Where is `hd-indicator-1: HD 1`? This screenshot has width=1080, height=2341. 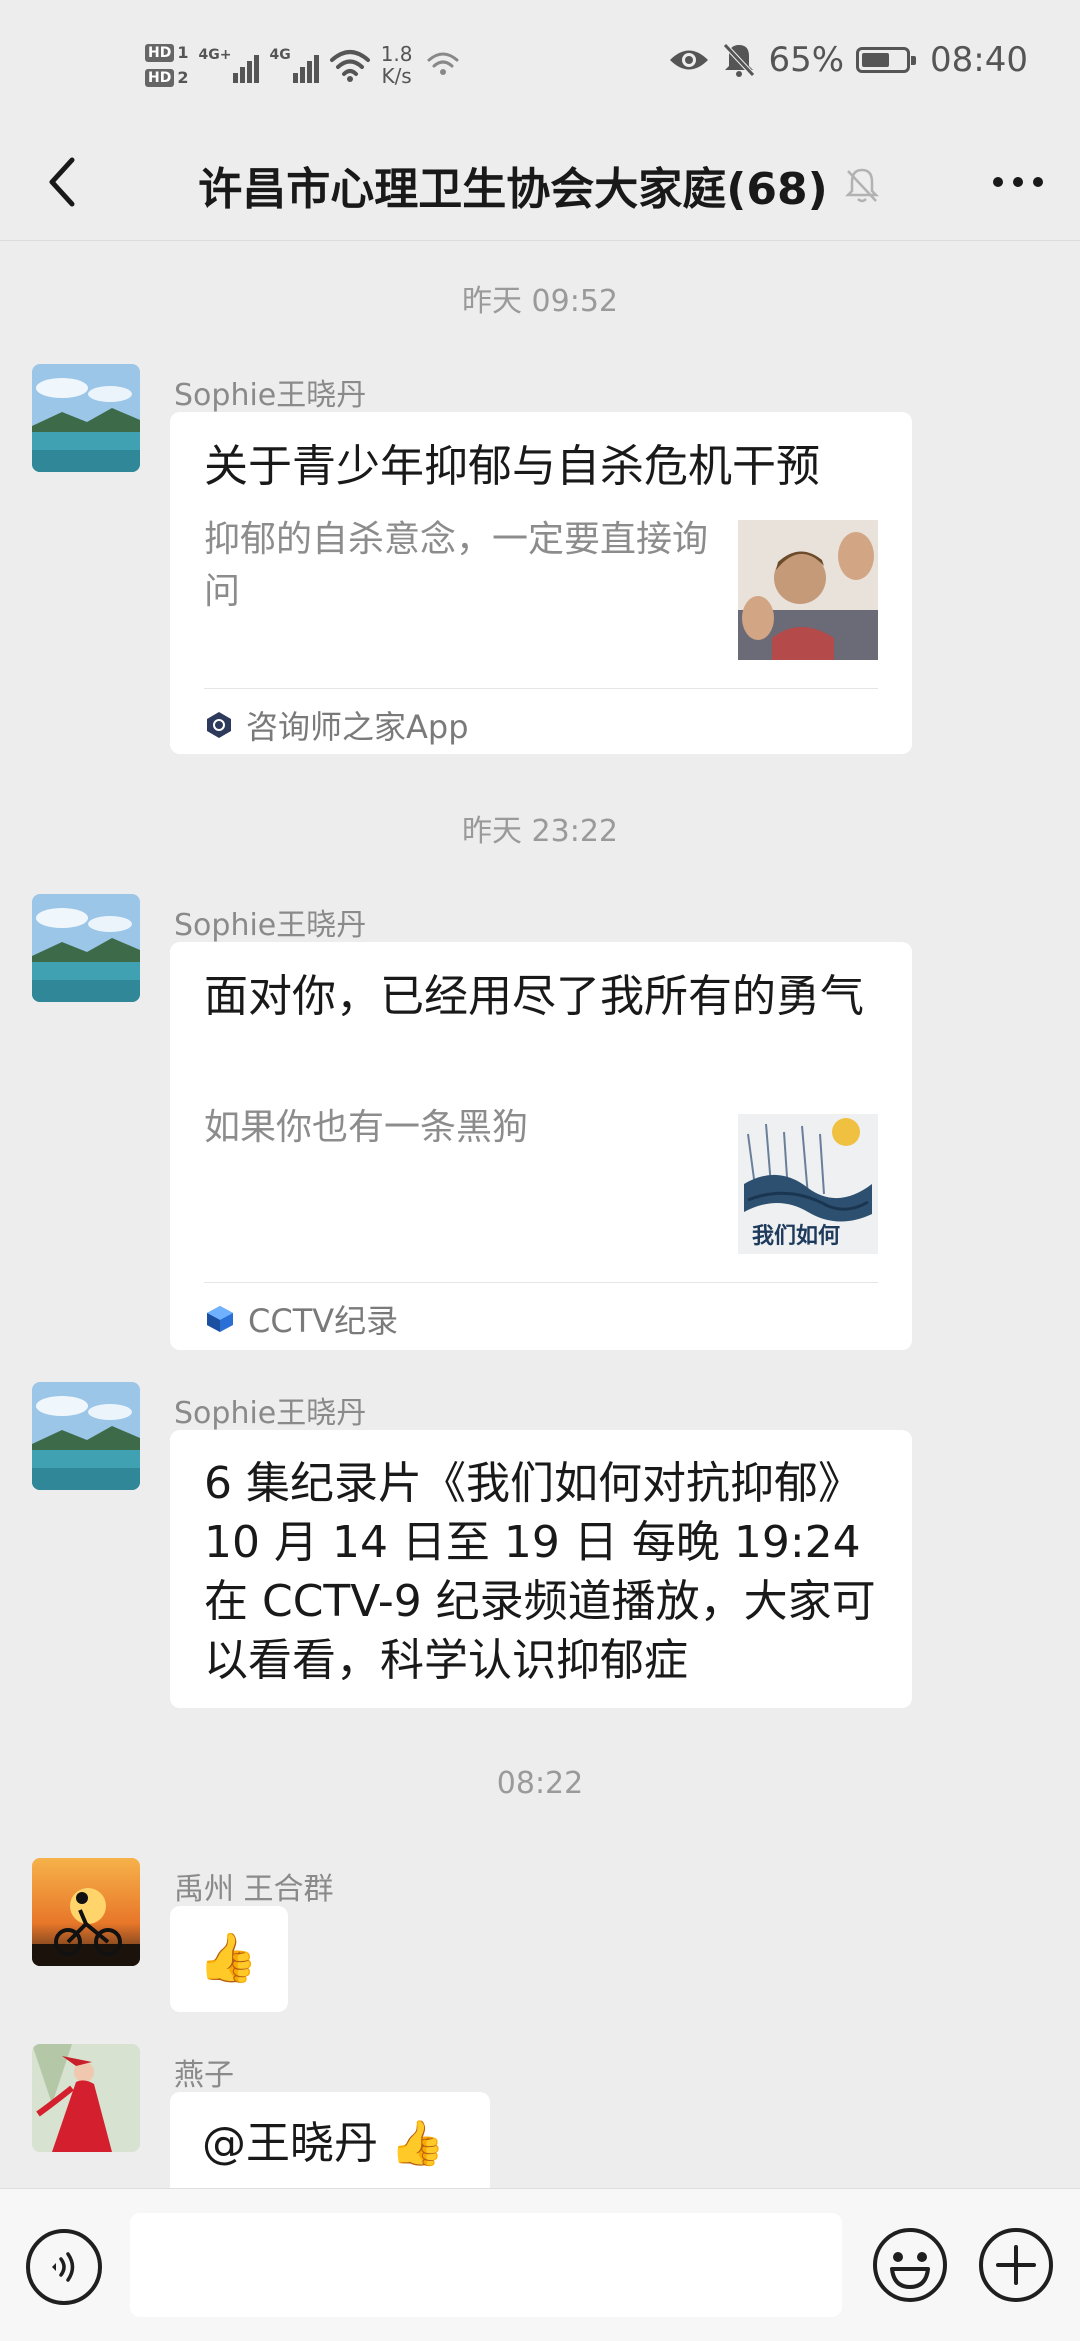 hd-indicator-1: HD 1 is located at coordinates (166, 52).